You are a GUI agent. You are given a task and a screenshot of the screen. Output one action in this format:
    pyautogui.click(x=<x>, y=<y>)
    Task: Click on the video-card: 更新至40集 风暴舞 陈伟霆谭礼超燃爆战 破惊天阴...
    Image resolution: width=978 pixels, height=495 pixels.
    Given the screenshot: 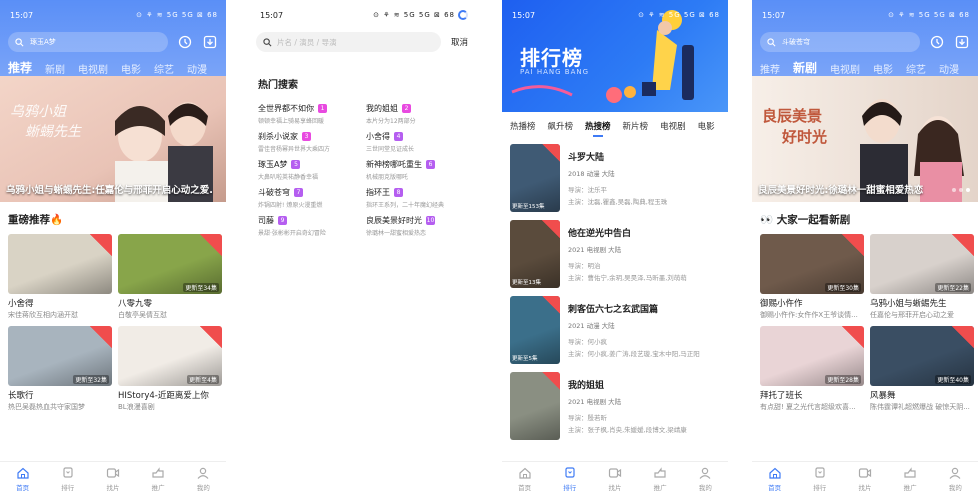 What is the action you would take?
    pyautogui.click(x=922, y=369)
    